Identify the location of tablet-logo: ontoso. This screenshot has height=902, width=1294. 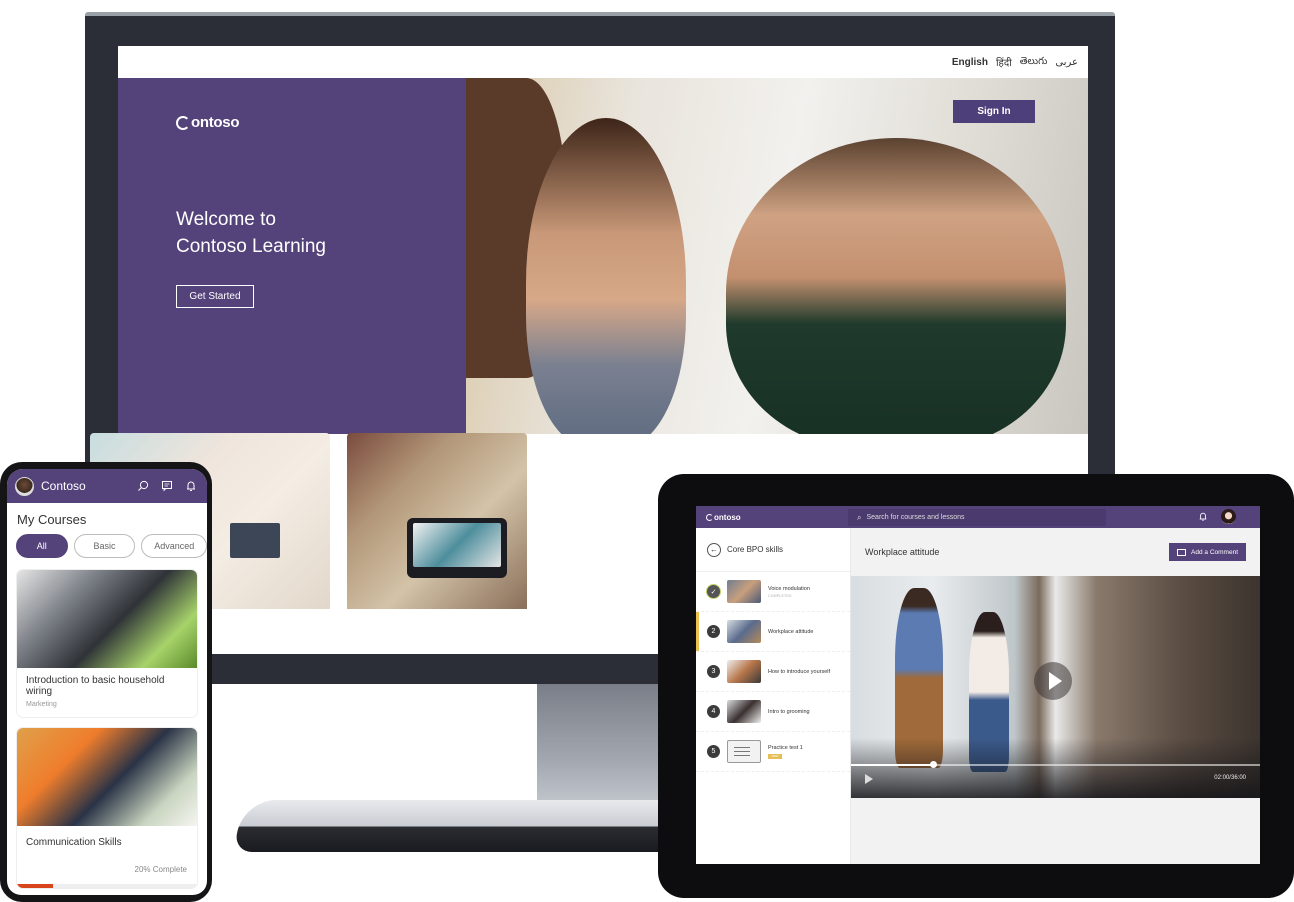
(723, 517).